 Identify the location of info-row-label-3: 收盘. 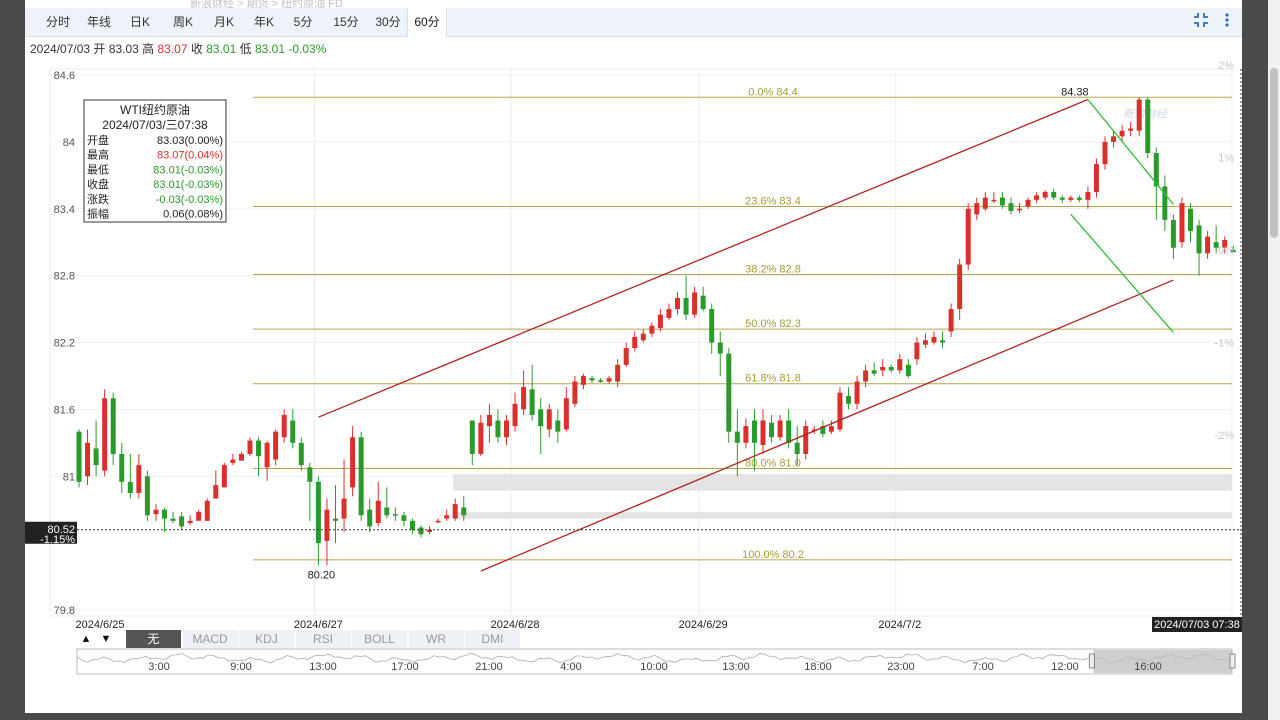
(98, 184).